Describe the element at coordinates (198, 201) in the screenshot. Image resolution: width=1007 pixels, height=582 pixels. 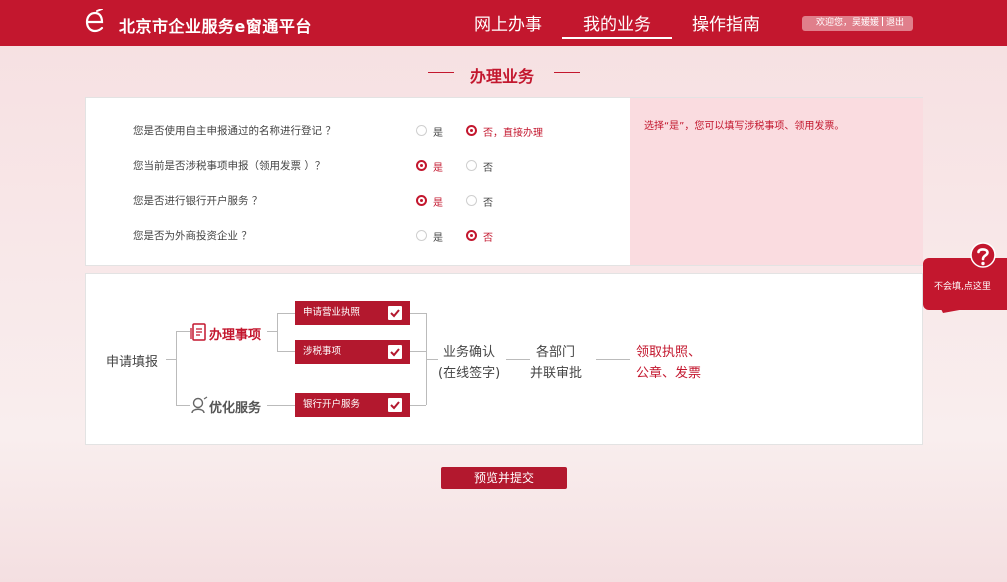
I see `question-label: 您是否进行银行开户服务 ？` at that location.